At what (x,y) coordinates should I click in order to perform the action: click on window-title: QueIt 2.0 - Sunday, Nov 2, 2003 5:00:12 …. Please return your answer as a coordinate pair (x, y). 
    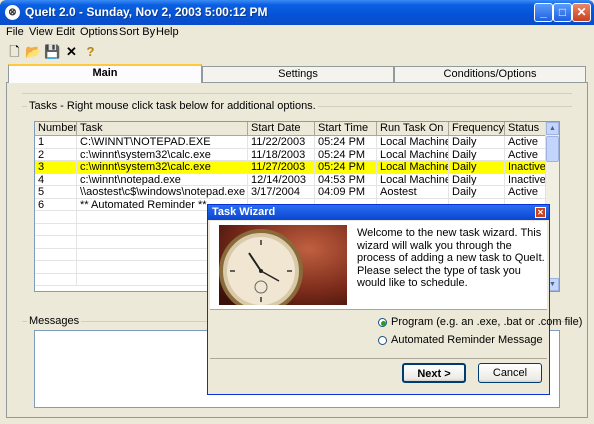
    Looking at the image, I should click on (146, 12).